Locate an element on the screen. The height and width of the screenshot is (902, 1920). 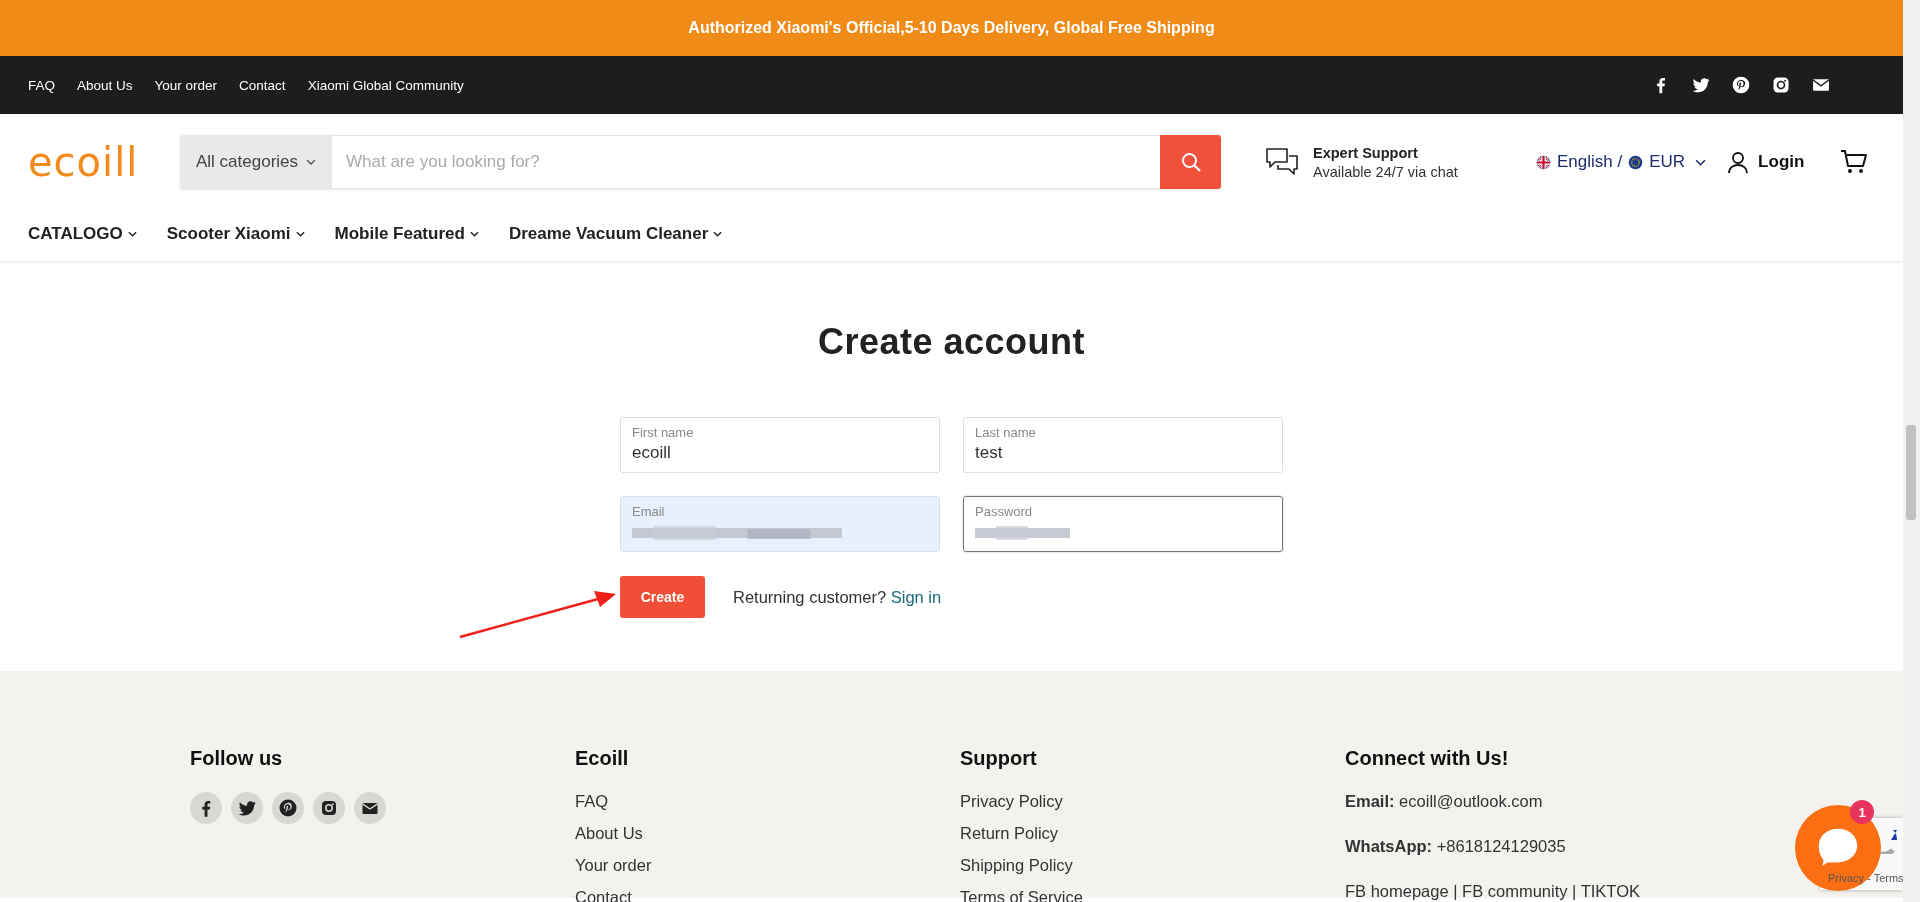
top-link: About Us is located at coordinates (105, 85).